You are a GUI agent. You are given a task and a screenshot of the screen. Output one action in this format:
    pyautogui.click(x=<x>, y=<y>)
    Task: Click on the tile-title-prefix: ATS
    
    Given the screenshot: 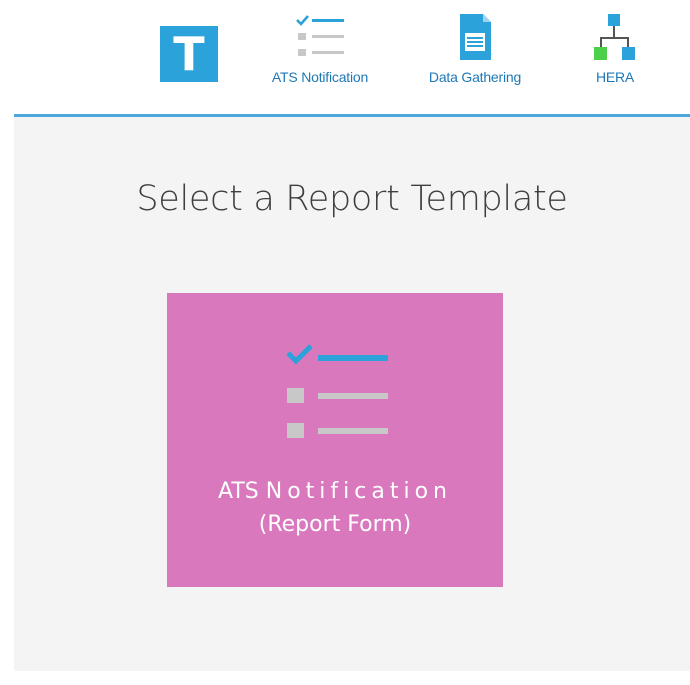 What is the action you would take?
    pyautogui.click(x=238, y=491)
    